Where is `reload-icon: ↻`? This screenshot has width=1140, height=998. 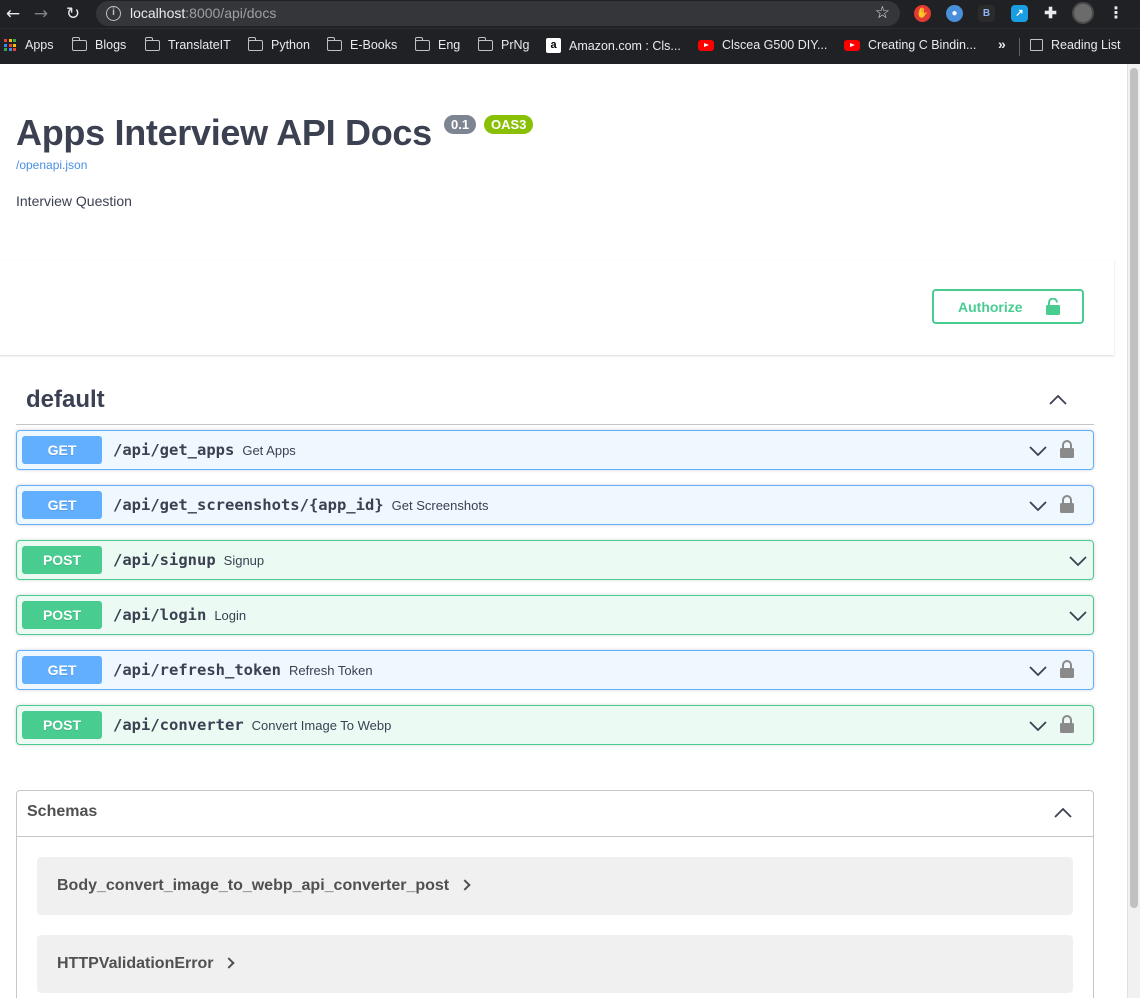 reload-icon: ↻ is located at coordinates (73, 14).